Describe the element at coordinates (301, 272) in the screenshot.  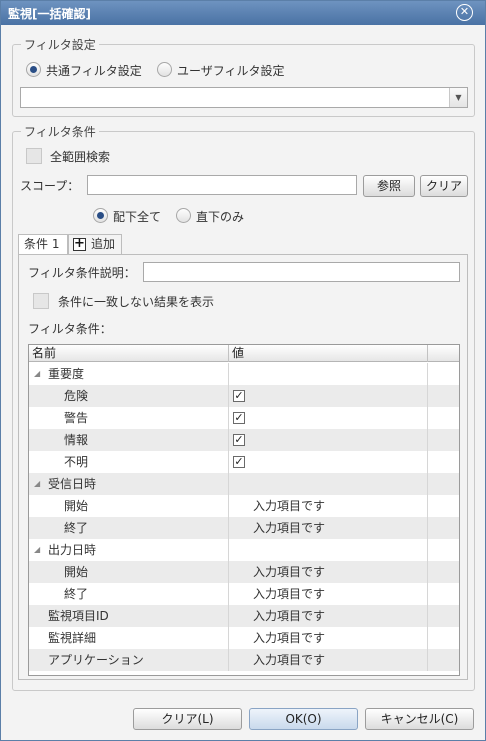
I see `description-input` at that location.